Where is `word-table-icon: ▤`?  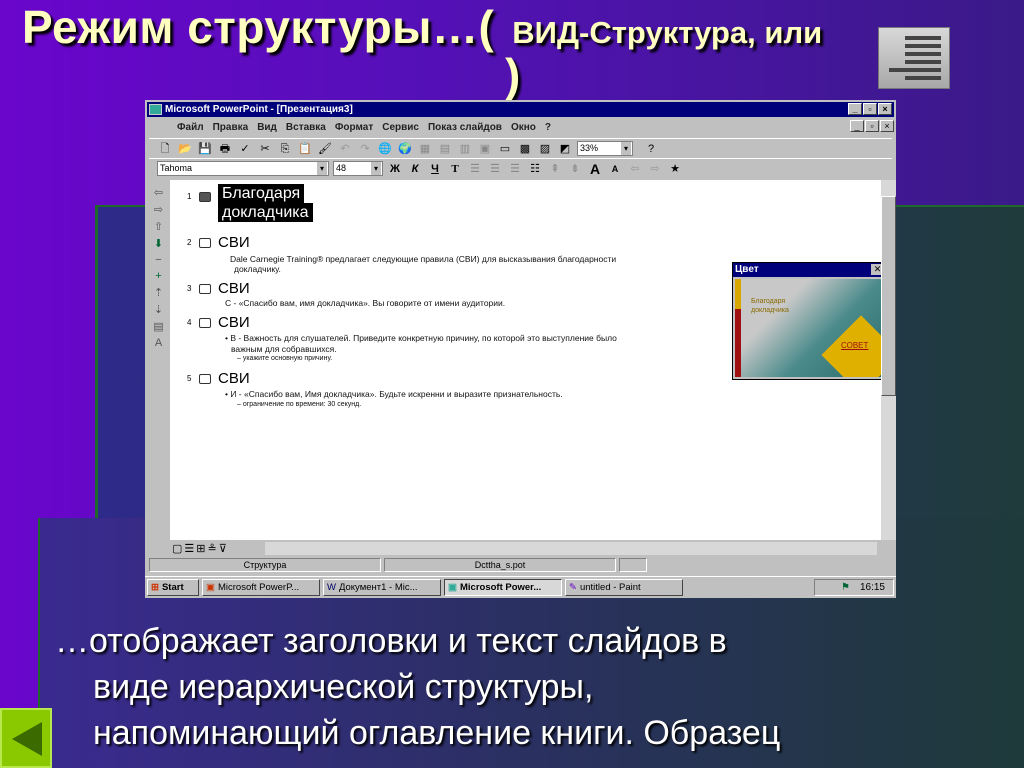
word-table-icon: ▤ is located at coordinates (445, 149).